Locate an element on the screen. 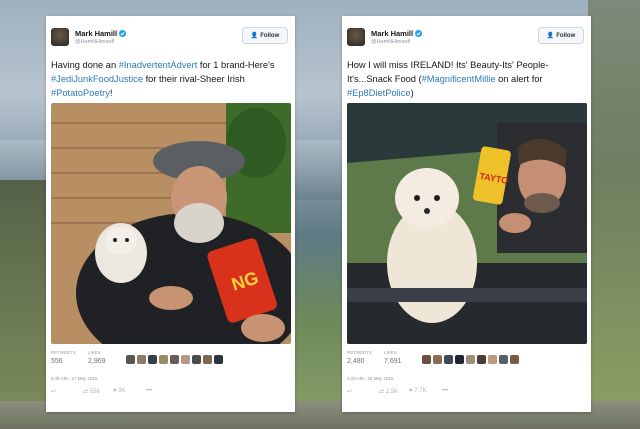 The width and height of the screenshot is (640, 429). tweet-actions: ↩ ⇄ 556 ♥ 3K ••• is located at coordinates (171, 393).